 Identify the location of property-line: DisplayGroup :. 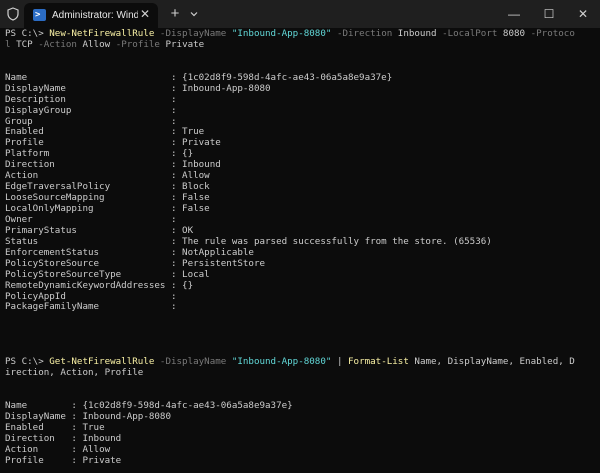
(300, 111).